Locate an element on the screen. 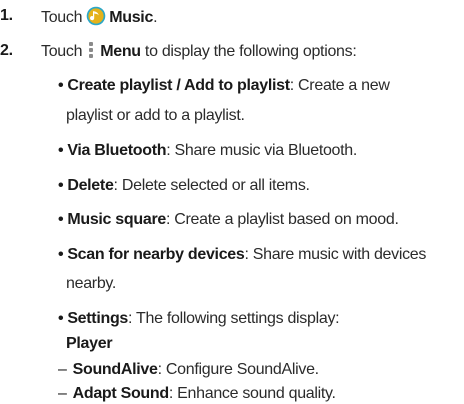 This screenshot has height=404, width=464. option-desc: : Delete selected or all items. is located at coordinates (211, 185).